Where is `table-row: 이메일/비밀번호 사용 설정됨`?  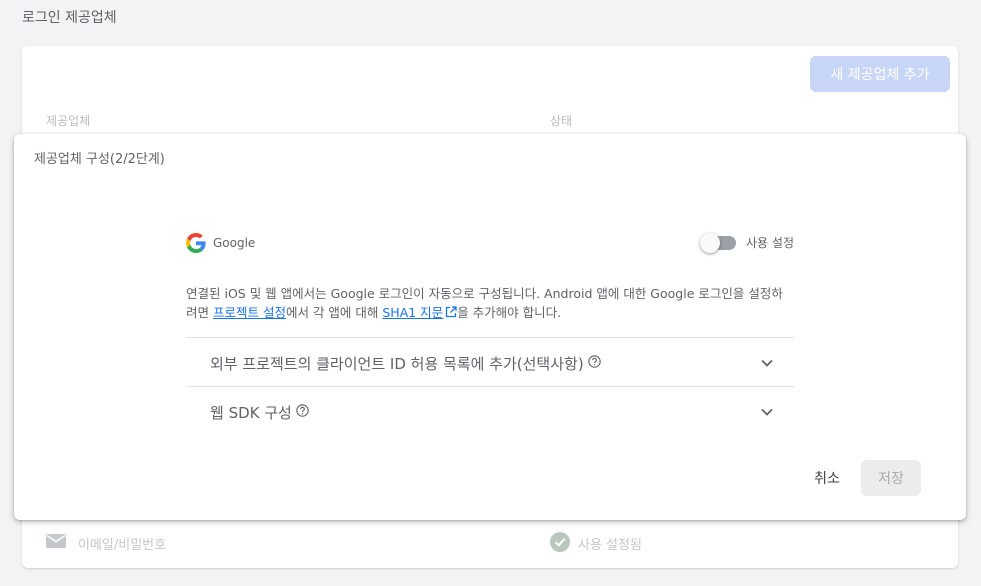 table-row: 이메일/비밀번호 사용 설정됨 is located at coordinates (490, 543).